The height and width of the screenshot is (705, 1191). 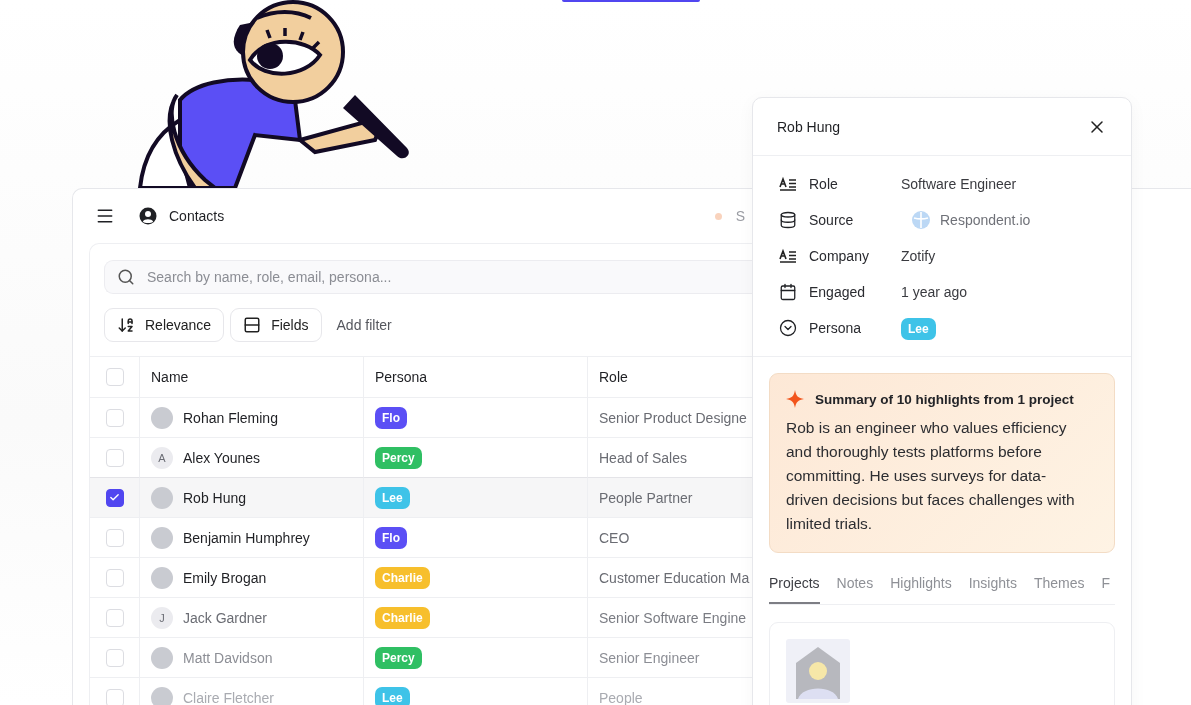 I want to click on check-icon, so click(x=114, y=497).